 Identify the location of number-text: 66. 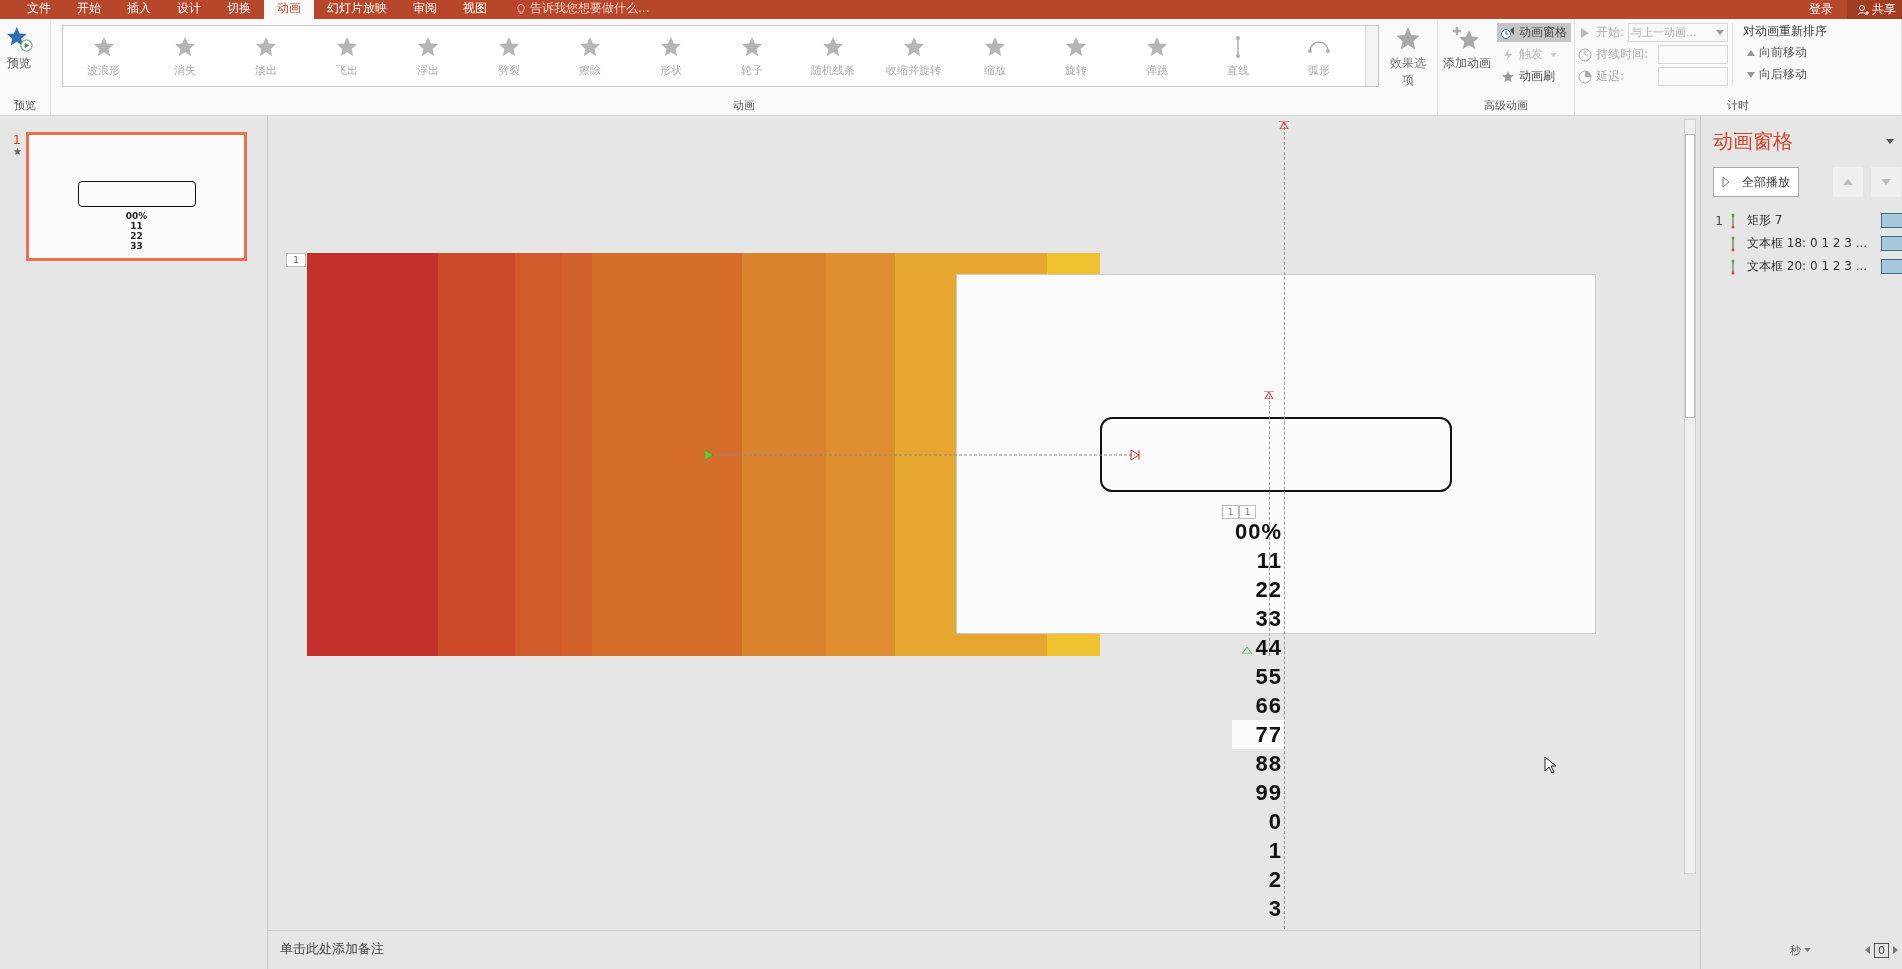
(1269, 706).